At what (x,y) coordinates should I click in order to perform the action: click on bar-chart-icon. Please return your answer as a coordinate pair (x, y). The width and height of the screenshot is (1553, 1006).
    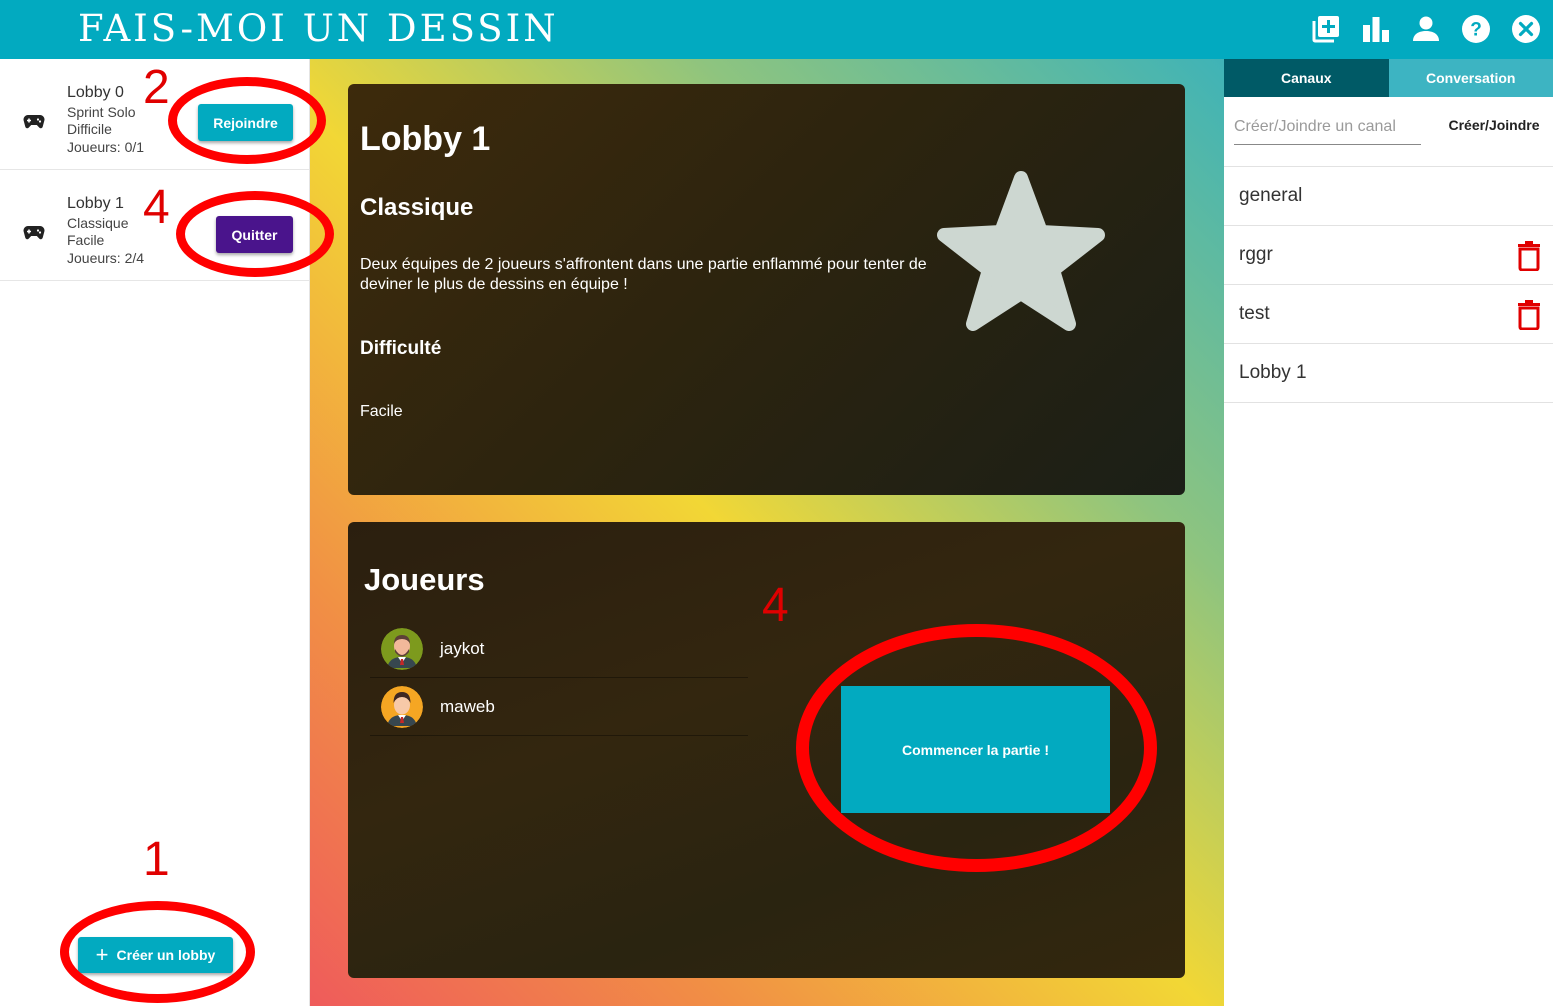
    Looking at the image, I should click on (1376, 29).